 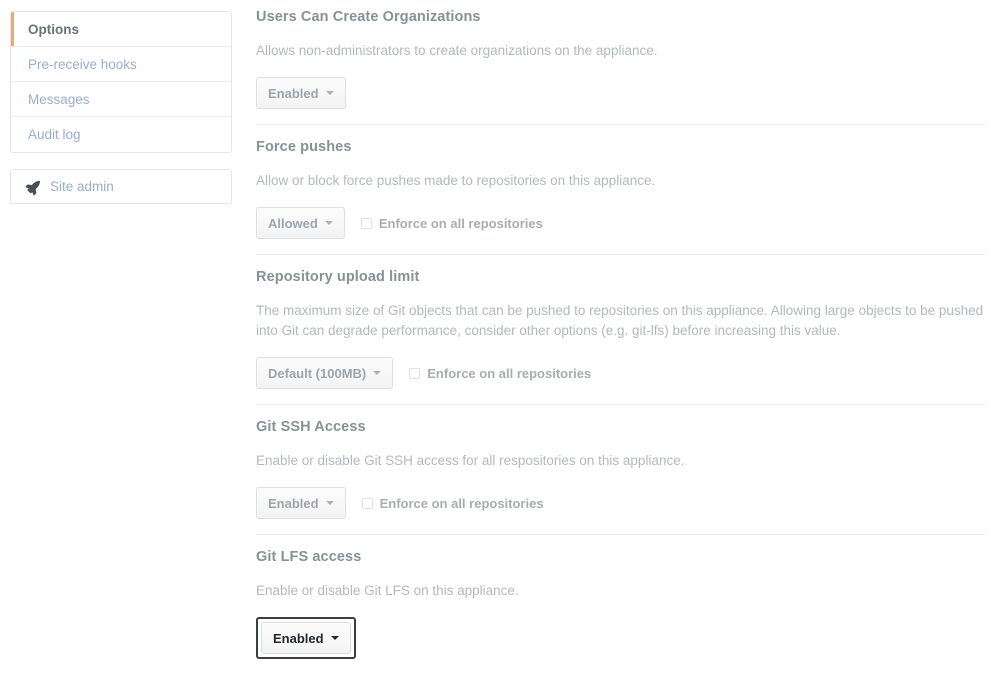 I want to click on users-create-orgs-dropdown: Enabled, so click(x=301, y=93).